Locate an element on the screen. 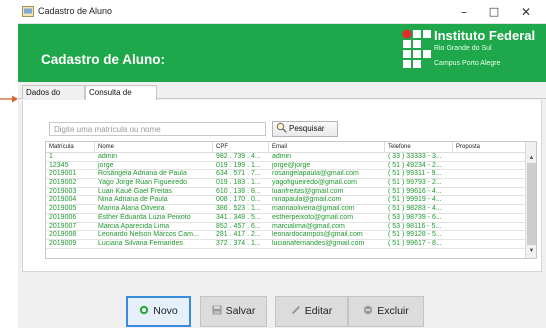 Image resolution: width=546 pixels, height=328 pixels. scroll-down-icon: ▼ is located at coordinates (531, 251).